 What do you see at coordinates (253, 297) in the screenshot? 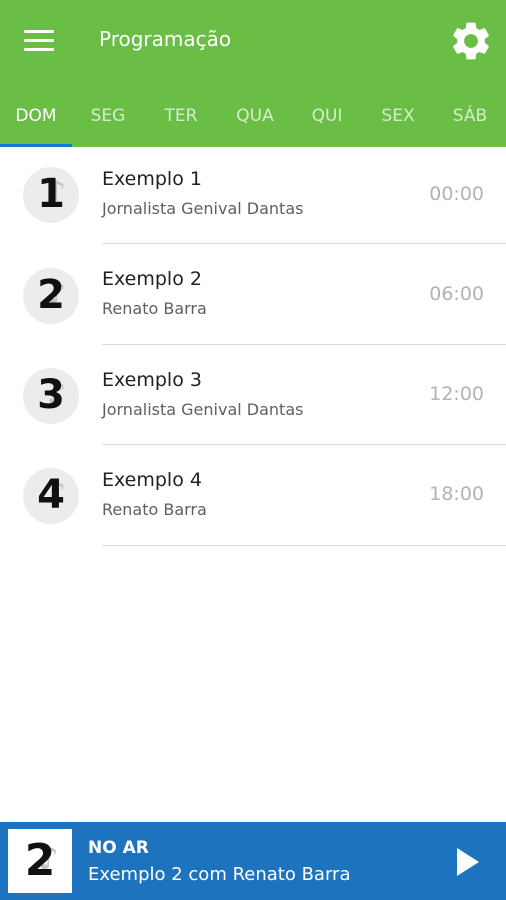
I see `list-item: ♪ 2 Exemplo 2 Renato Barra 06:00` at bounding box center [253, 297].